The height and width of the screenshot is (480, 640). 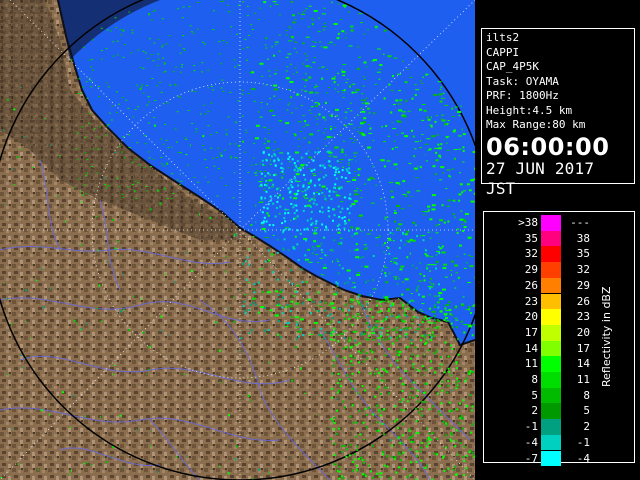 What do you see at coordinates (529, 110) in the screenshot?
I see `height-value: Height:4.5 km` at bounding box center [529, 110].